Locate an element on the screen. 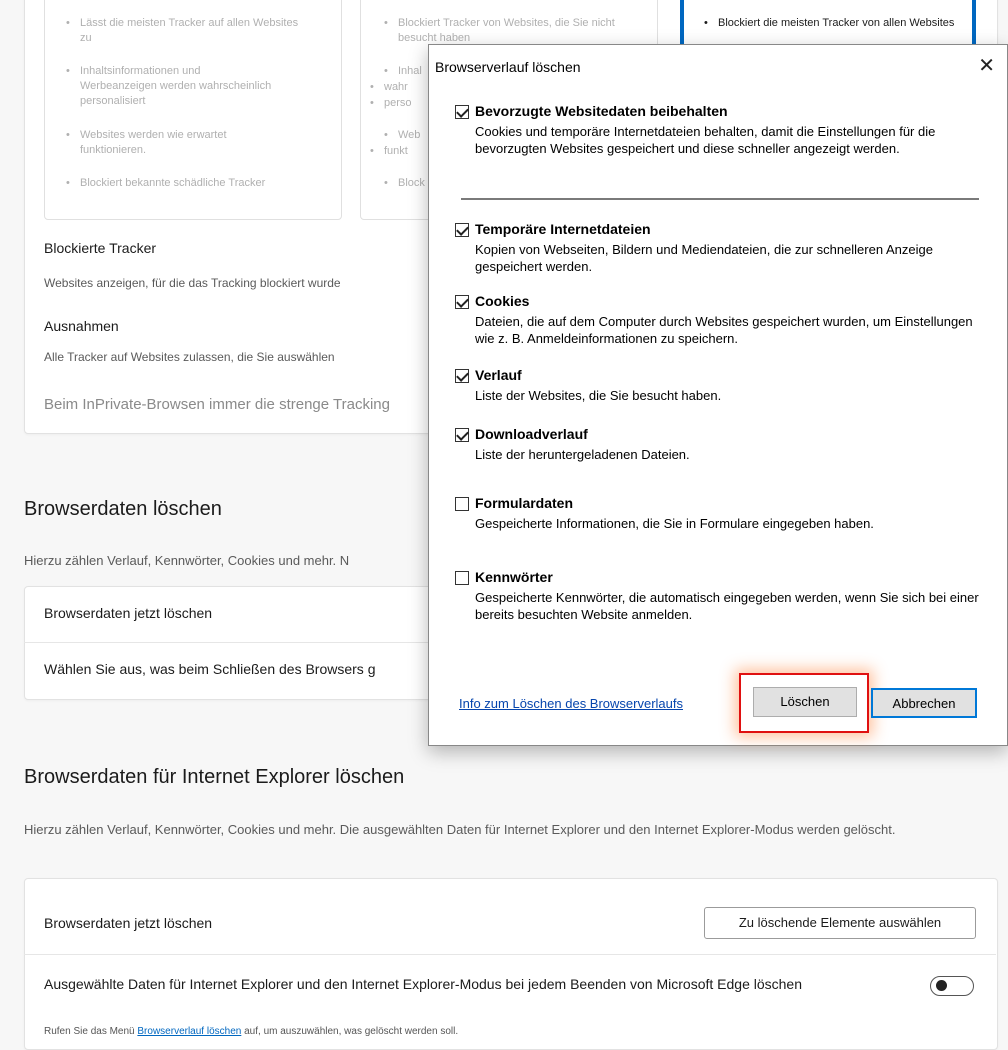 This screenshot has height=1050, width=1008. delete-button: Löschen is located at coordinates (805, 702).